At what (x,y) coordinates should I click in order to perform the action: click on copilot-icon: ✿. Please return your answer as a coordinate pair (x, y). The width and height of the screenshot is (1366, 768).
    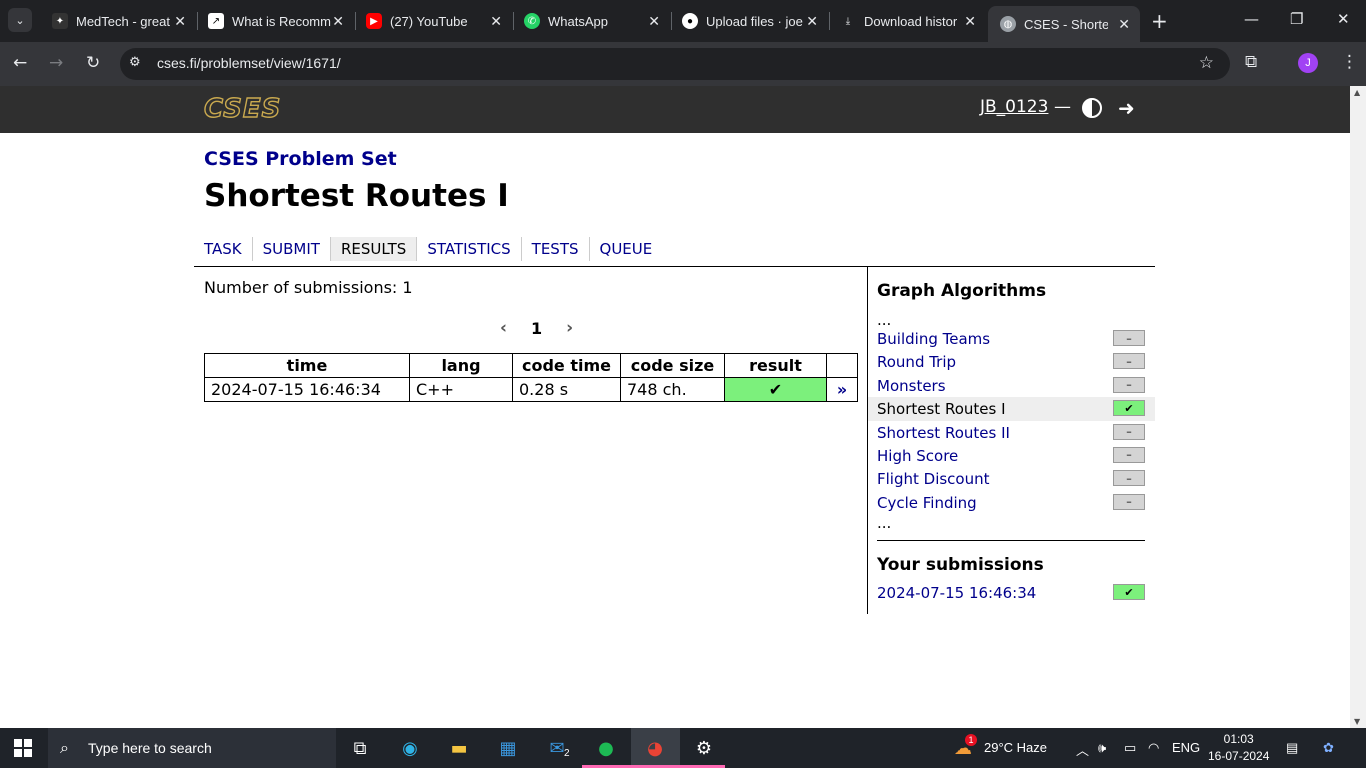
    Looking at the image, I should click on (1328, 748).